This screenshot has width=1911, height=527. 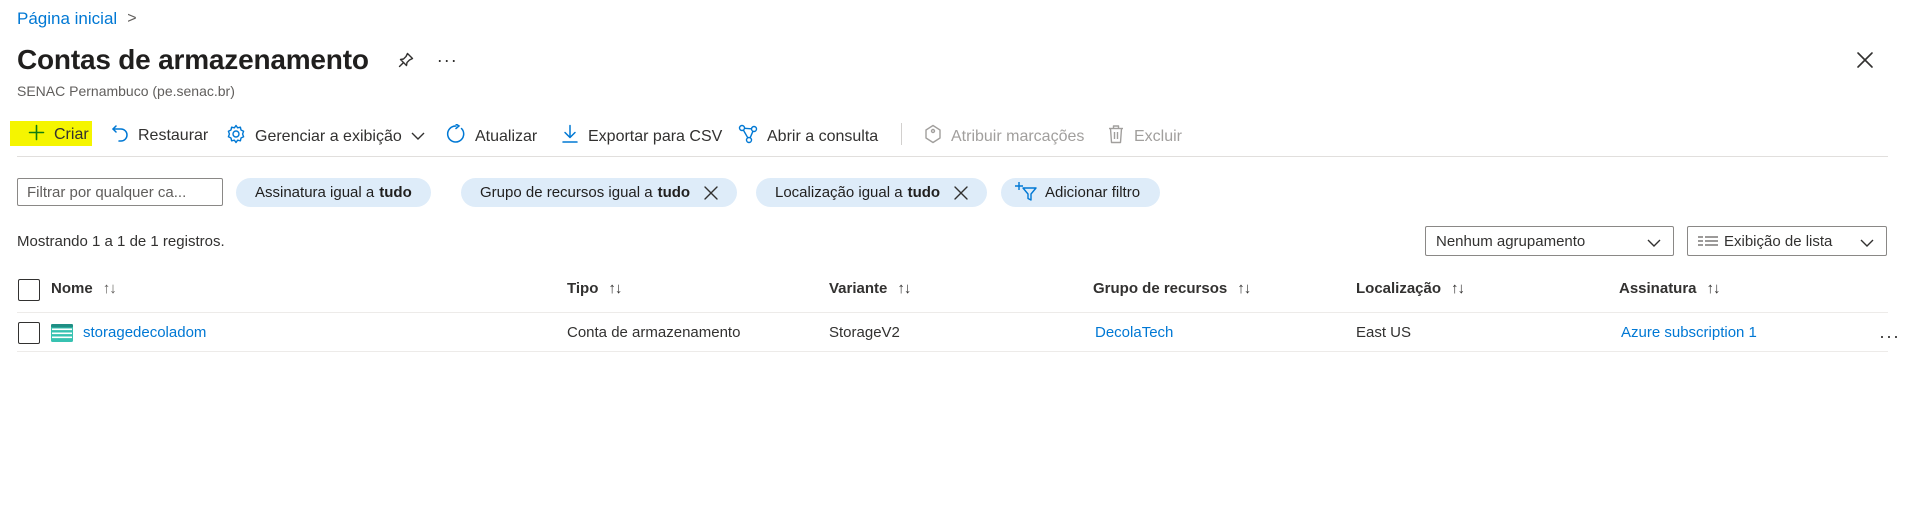 What do you see at coordinates (1018, 136) in the screenshot?
I see `assign-tags-label: Atribuir marcações` at bounding box center [1018, 136].